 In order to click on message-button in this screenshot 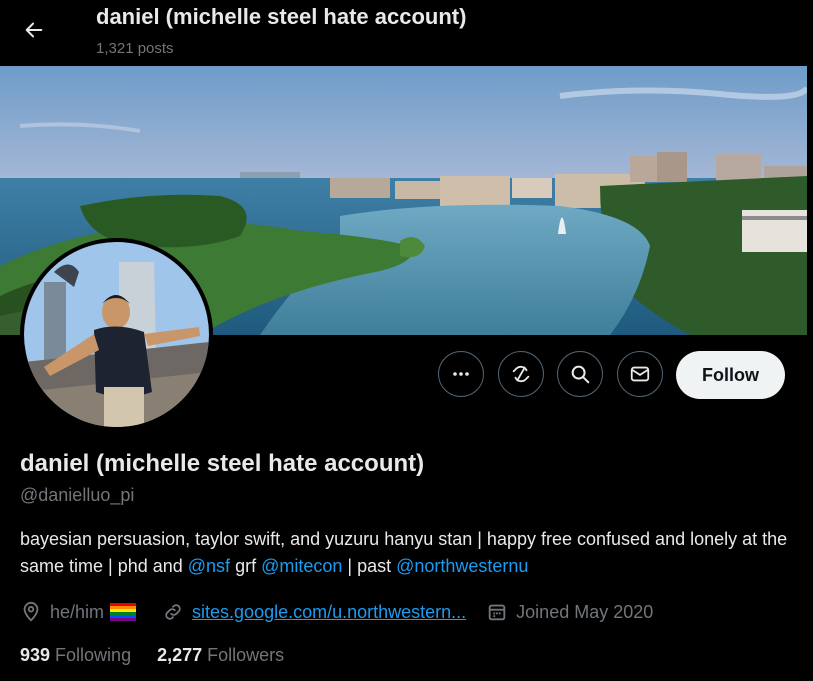, I will do `click(640, 374)`.